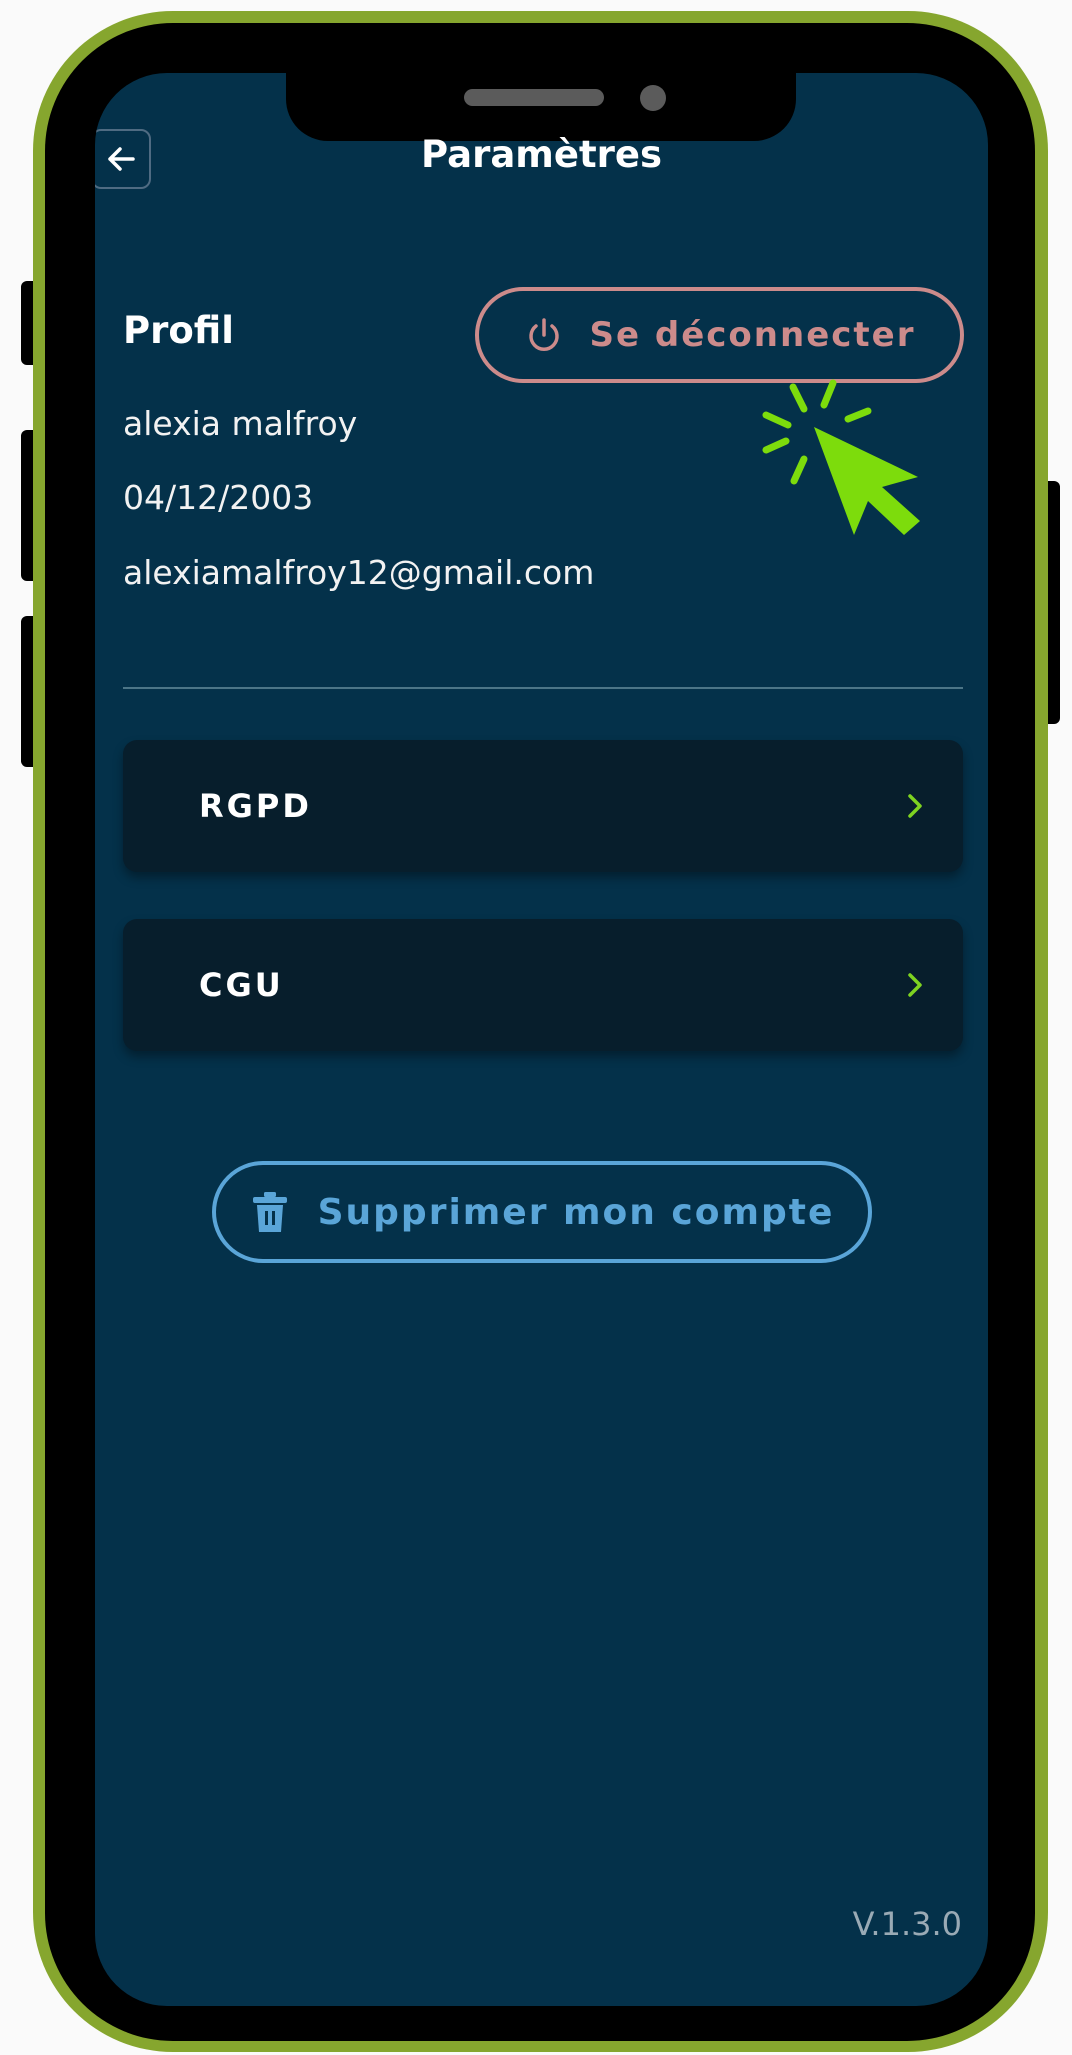 The image size is (1072, 2055). What do you see at coordinates (359, 572) in the screenshot?
I see `profile-email: alexiamalfroy12@gmail.com` at bounding box center [359, 572].